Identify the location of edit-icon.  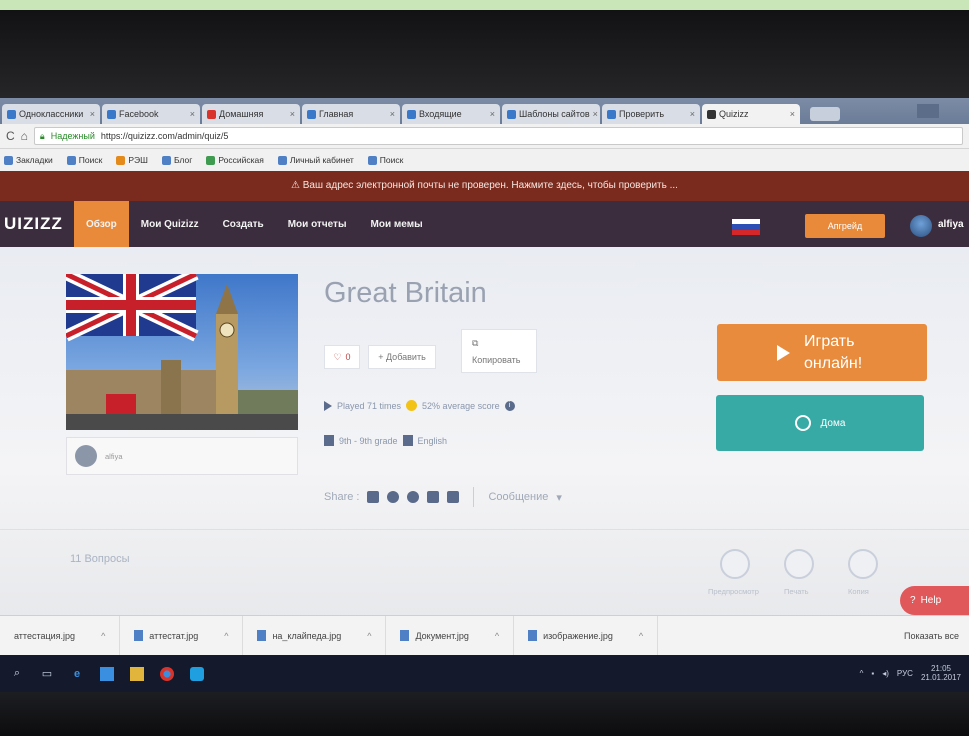
(863, 564).